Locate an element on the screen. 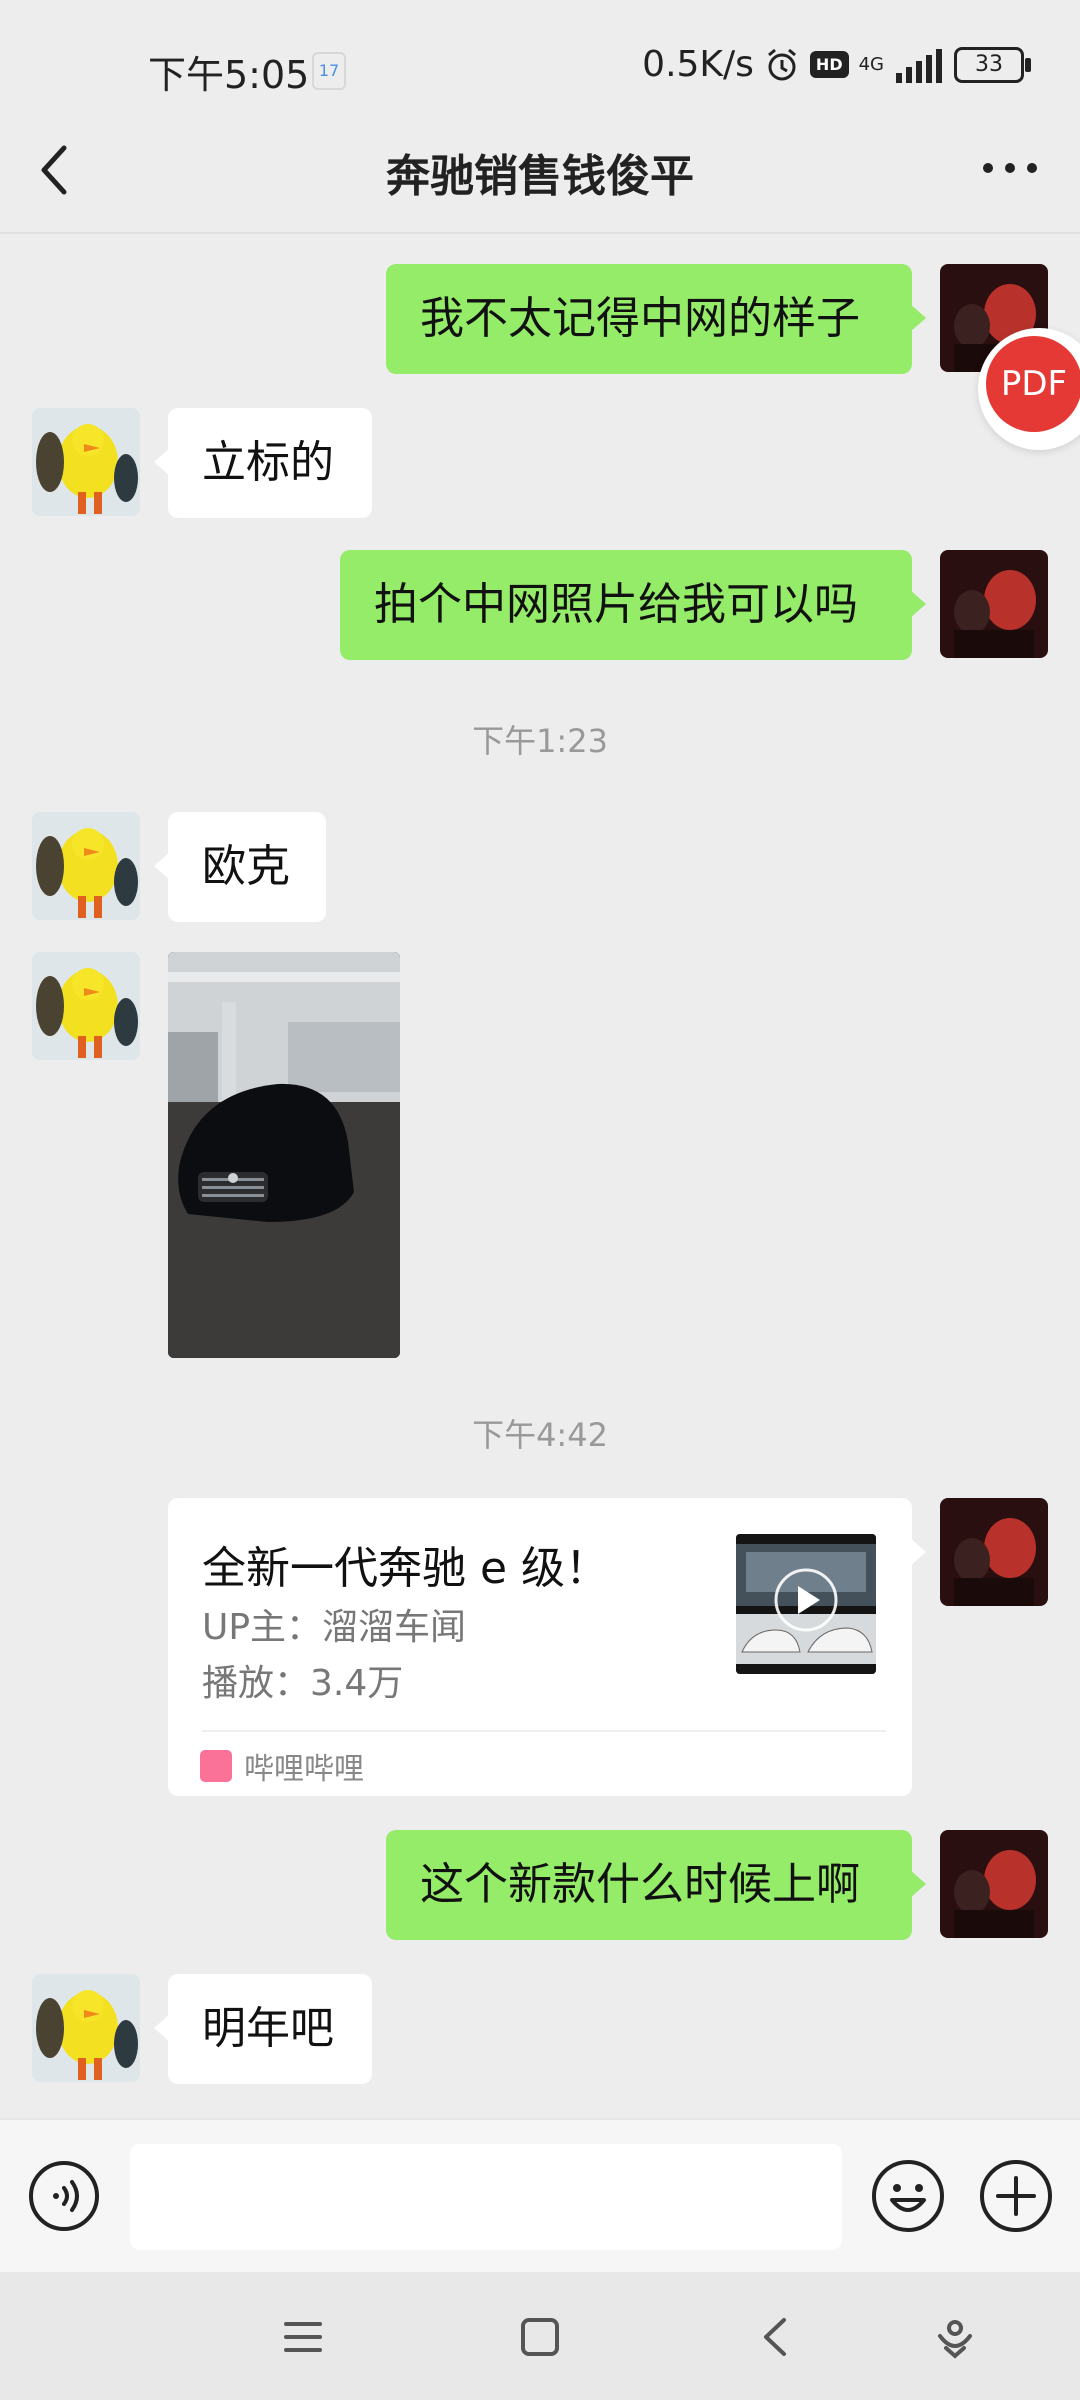 Image resolution: width=1080 pixels, height=2400 pixels. signal-icon is located at coordinates (919, 65).